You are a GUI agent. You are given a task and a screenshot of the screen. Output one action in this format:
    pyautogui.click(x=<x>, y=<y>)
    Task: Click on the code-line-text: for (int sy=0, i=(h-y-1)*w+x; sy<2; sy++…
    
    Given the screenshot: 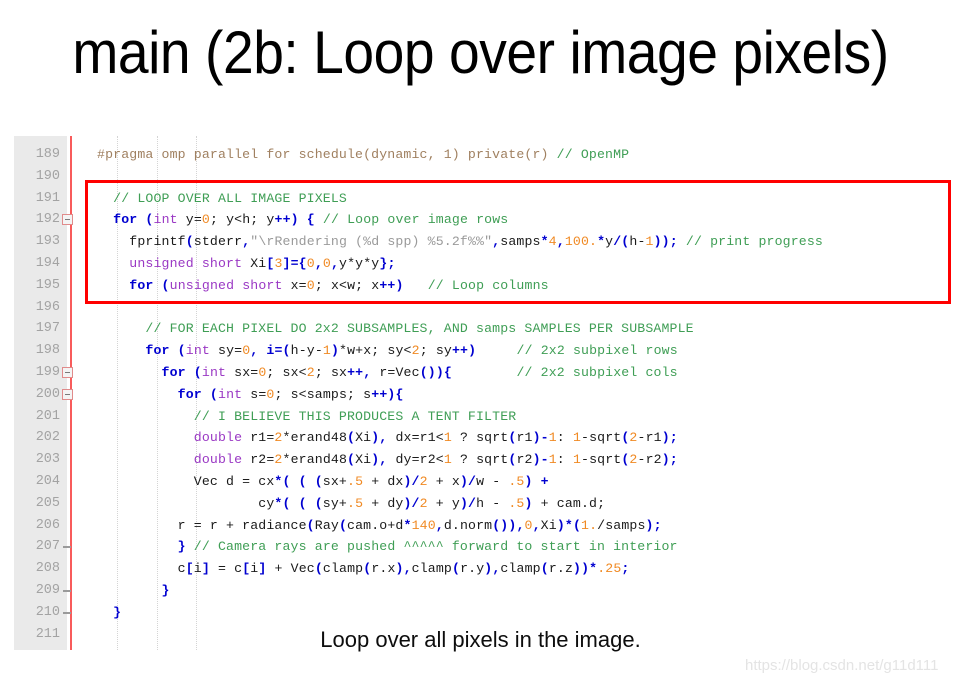 What is the action you would take?
    pyautogui.click(x=411, y=351)
    